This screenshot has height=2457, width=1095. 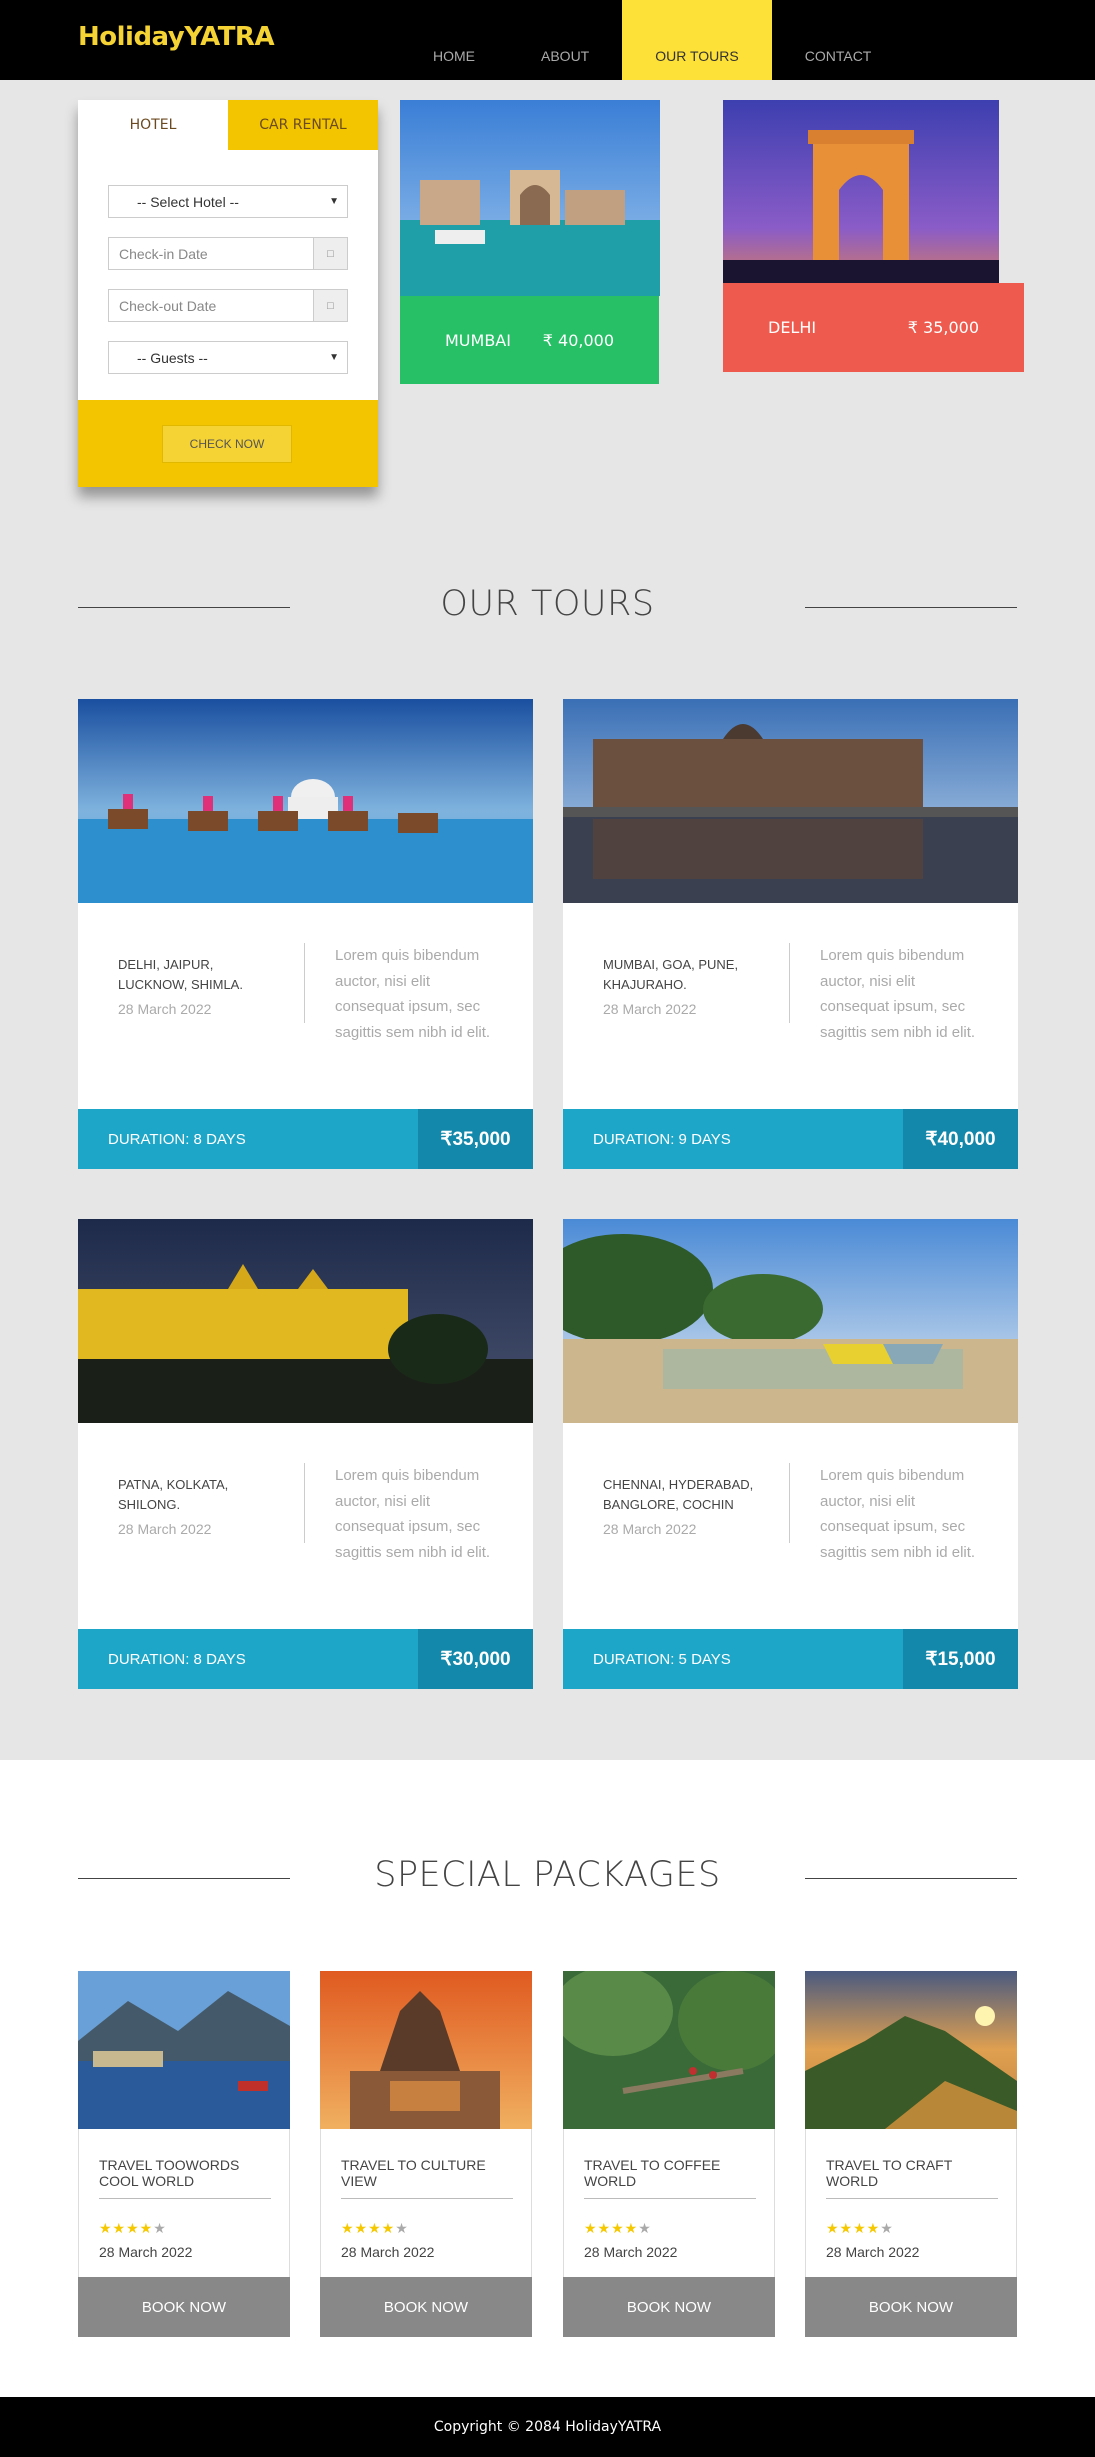 What do you see at coordinates (180, 974) in the screenshot?
I see `tour-cities: DELHI, JAIPUR, LUCKNOW, SHIMLA.` at bounding box center [180, 974].